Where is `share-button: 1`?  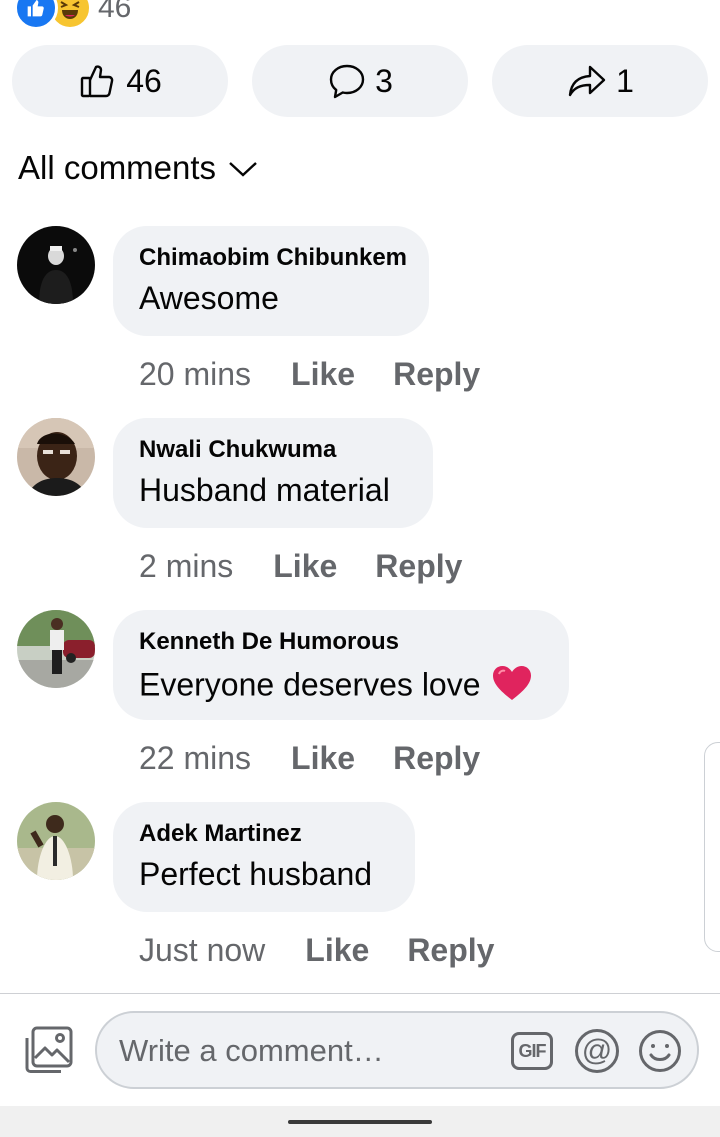
share-button: 1 is located at coordinates (600, 81).